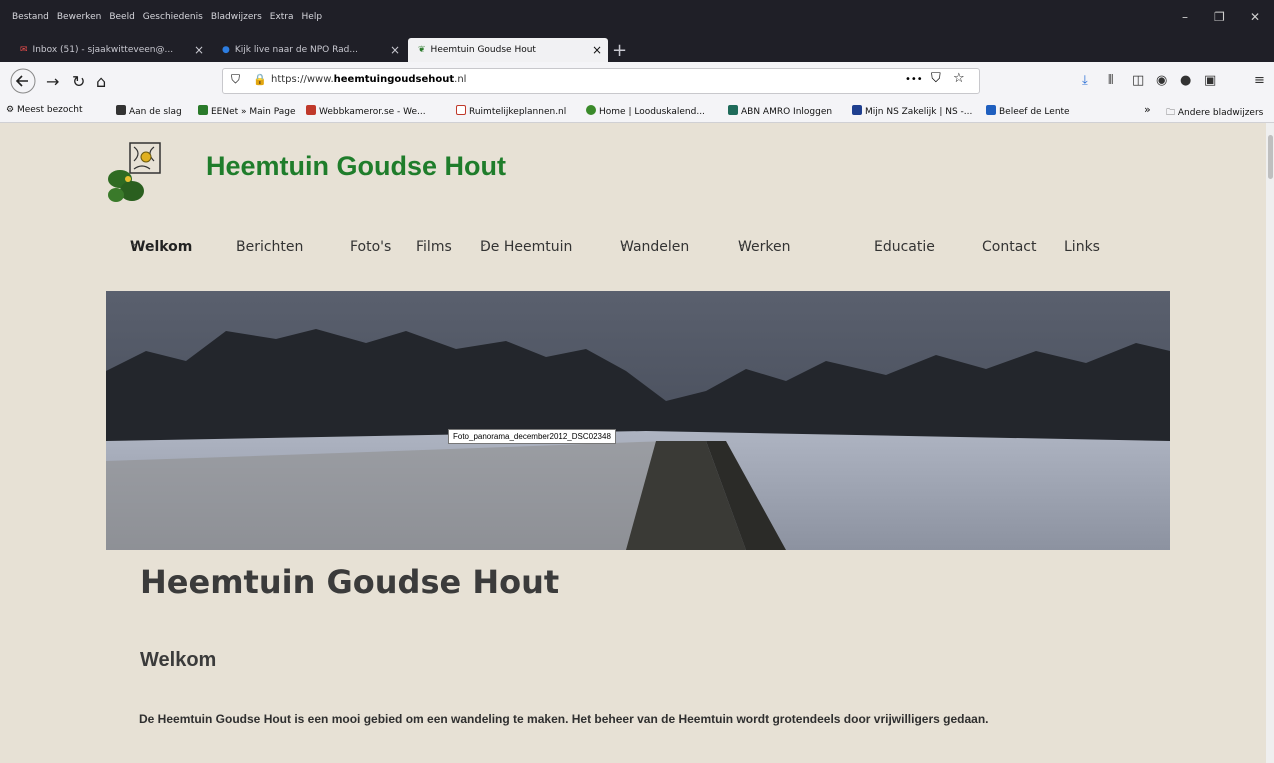  I want to click on more-bookmarks-button: », so click(1147, 109).